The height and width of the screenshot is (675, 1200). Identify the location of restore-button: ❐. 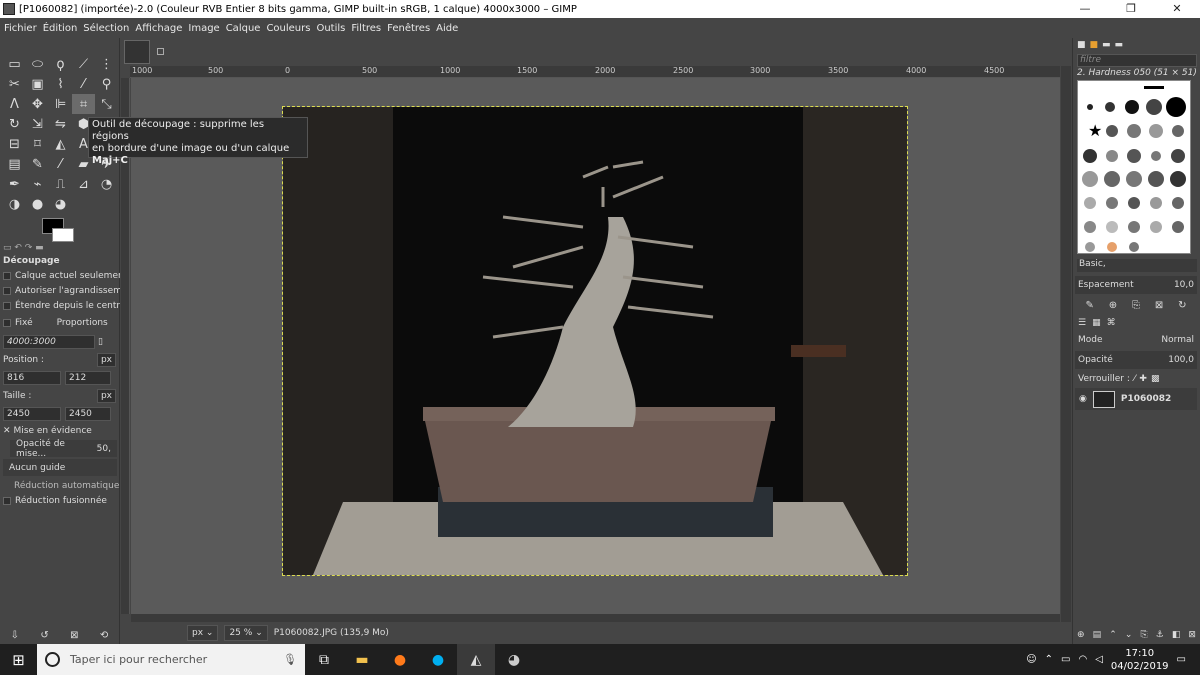
(1131, 9).